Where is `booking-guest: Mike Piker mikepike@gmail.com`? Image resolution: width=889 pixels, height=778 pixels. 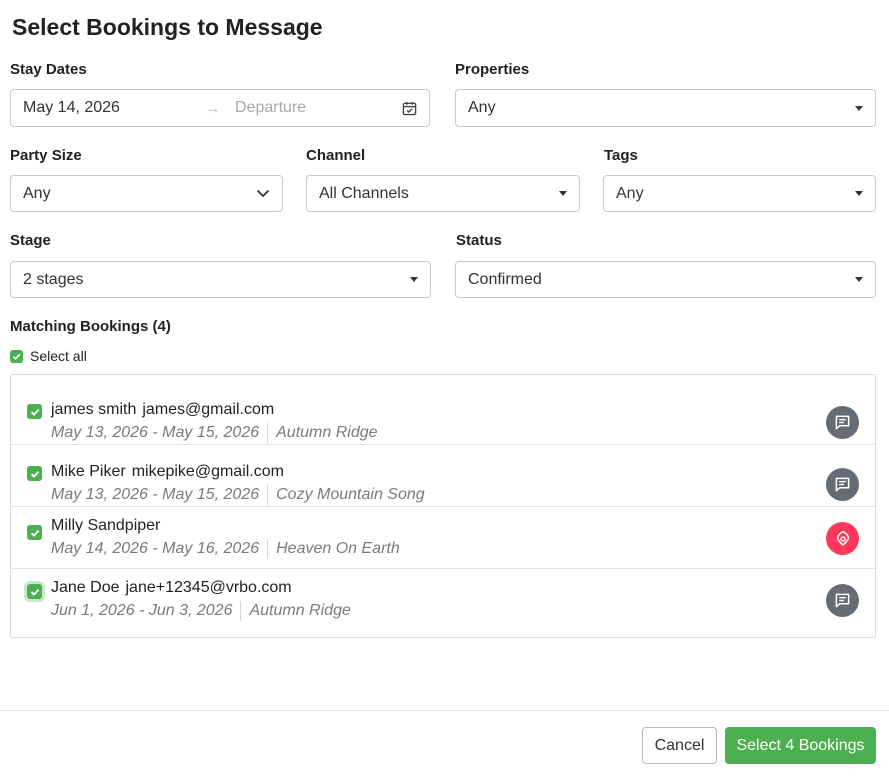 booking-guest: Mike Piker mikepike@gmail.com is located at coordinates (167, 472).